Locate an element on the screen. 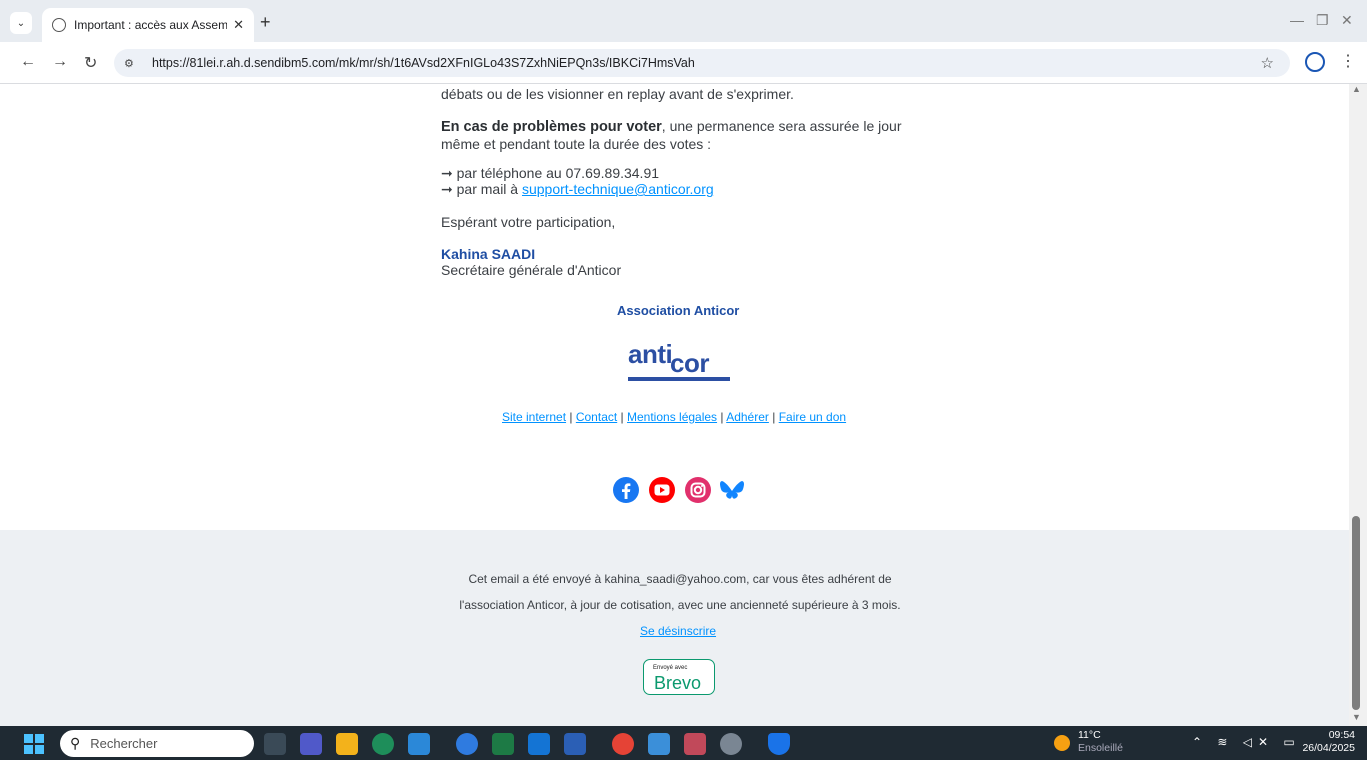  taskbar-search-placeholder: Rechercher is located at coordinates (124, 743).